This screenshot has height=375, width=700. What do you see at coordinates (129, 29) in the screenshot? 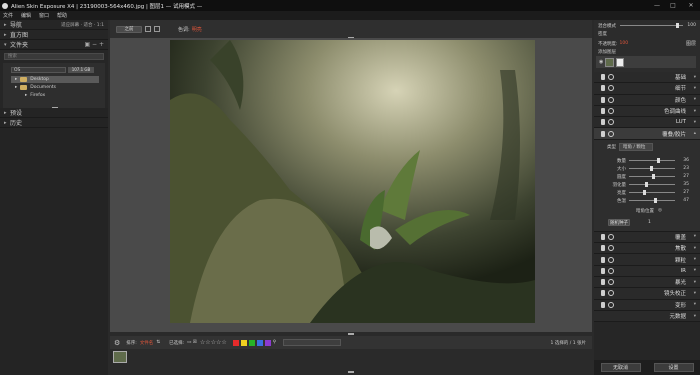
I see `compare-button: 之前` at bounding box center [129, 29].